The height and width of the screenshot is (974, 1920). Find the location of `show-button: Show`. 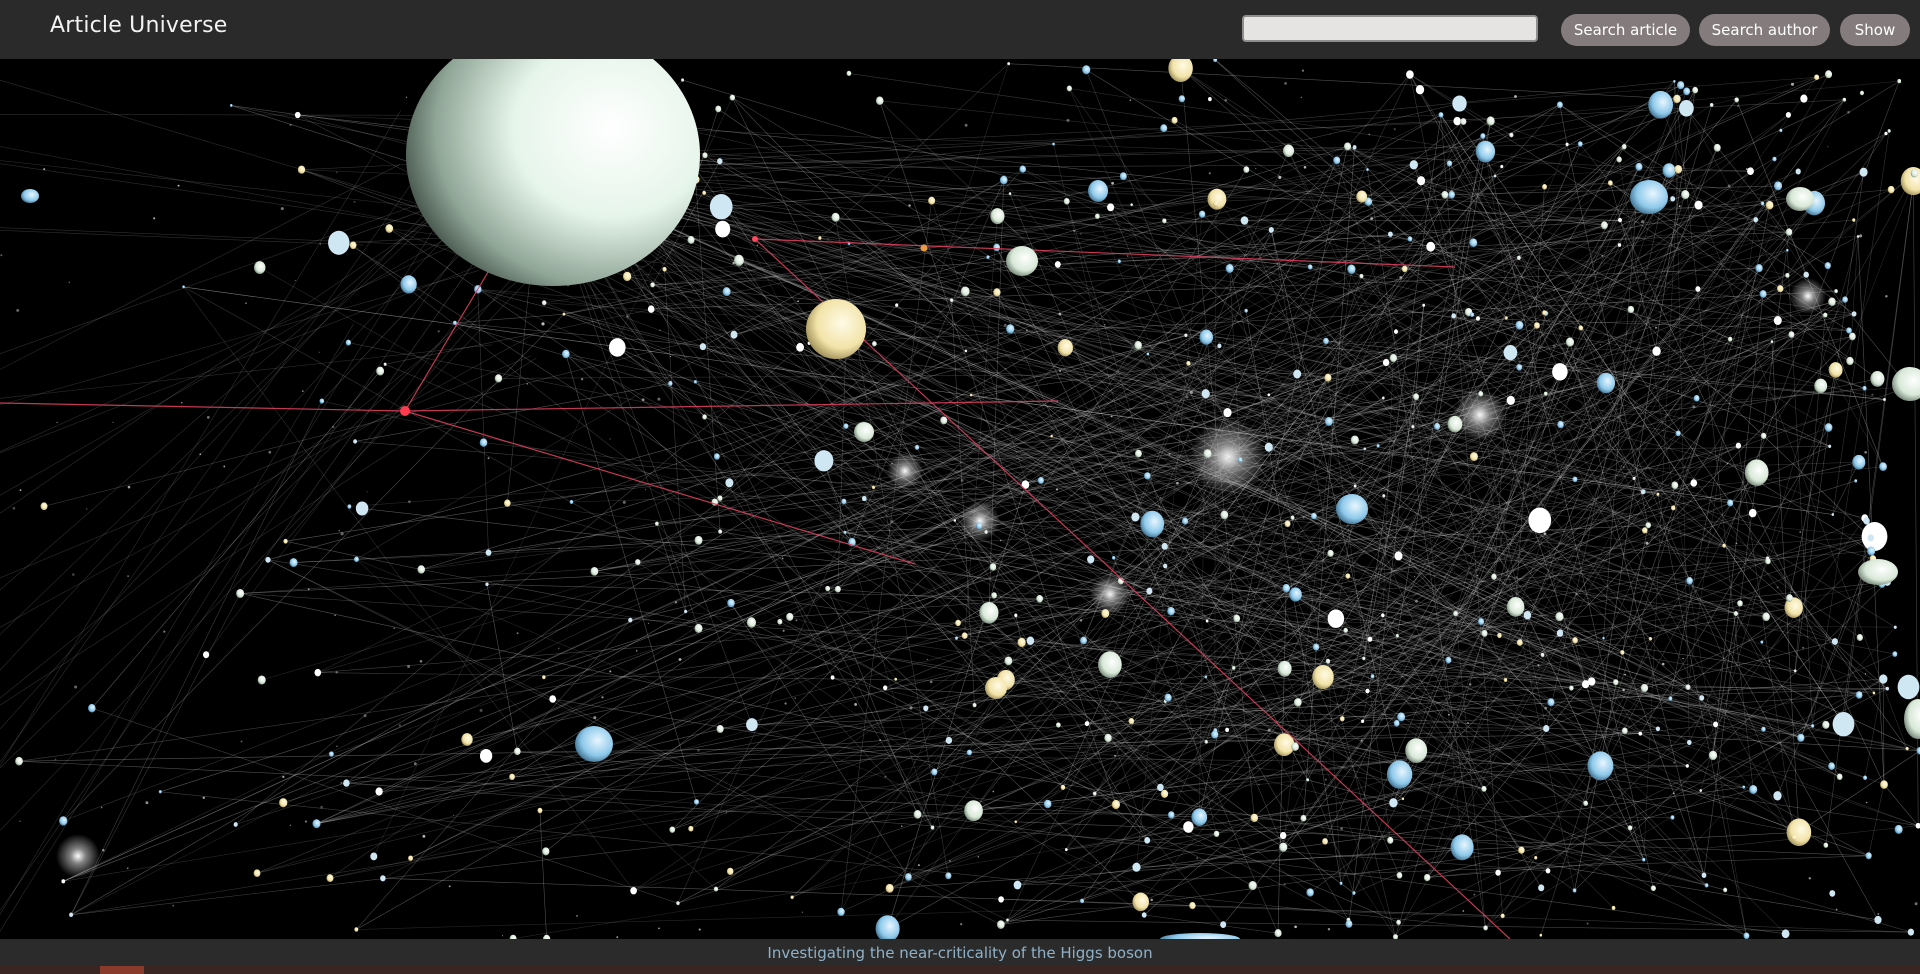

show-button: Show is located at coordinates (1875, 30).